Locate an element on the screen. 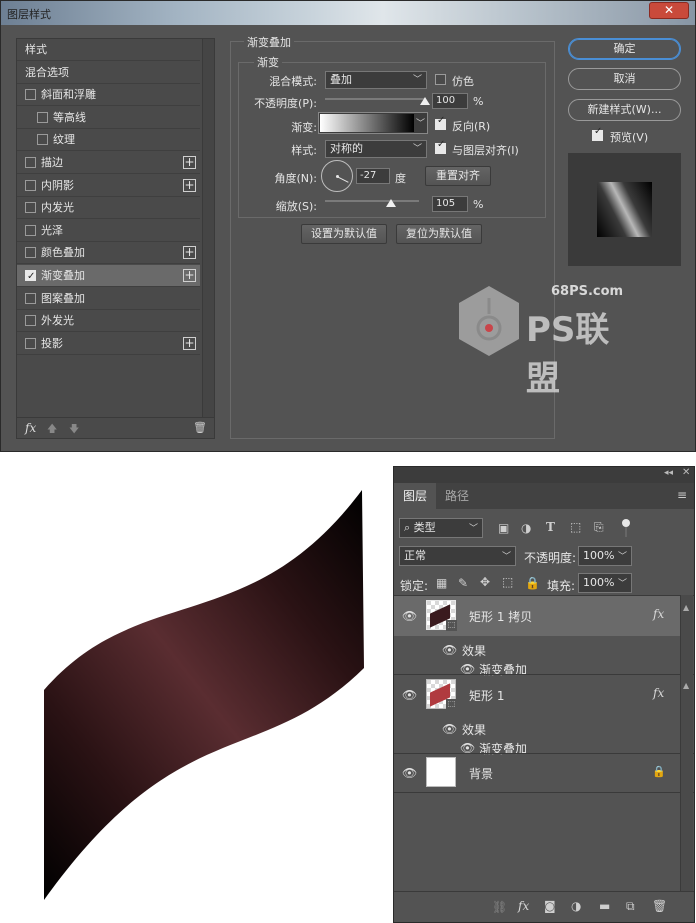  style-list-scrollbar is located at coordinates (208, 228).